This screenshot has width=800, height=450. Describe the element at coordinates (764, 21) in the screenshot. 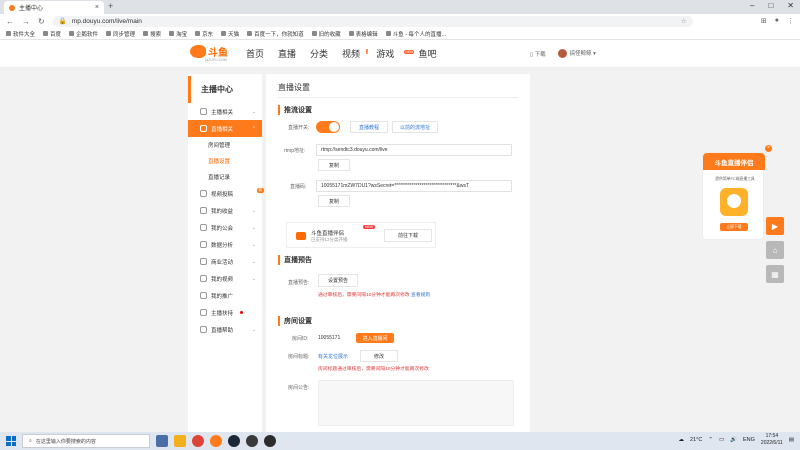

I see `extensions-icon: ⊞` at that location.